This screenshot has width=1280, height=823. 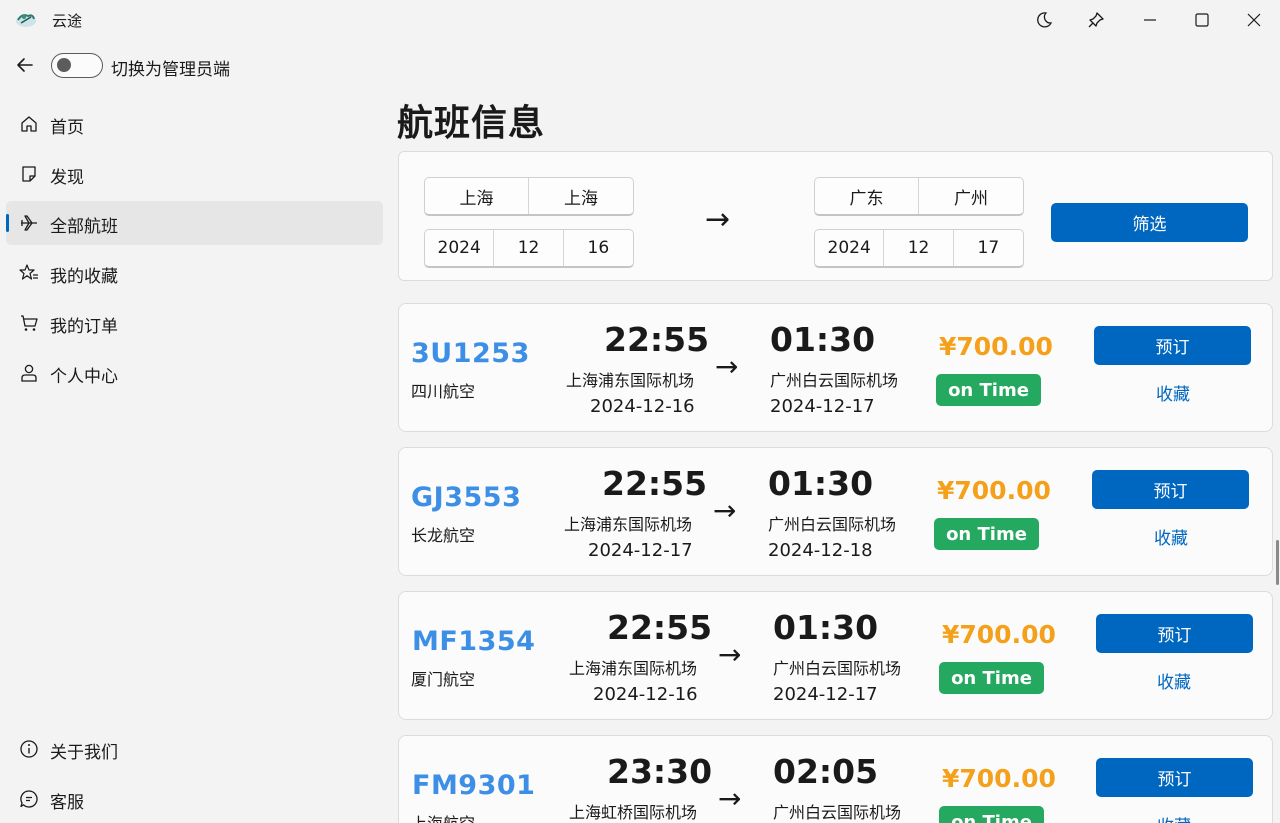 What do you see at coordinates (460, 248) in the screenshot?
I see `departure-year-select: 2024` at bounding box center [460, 248].